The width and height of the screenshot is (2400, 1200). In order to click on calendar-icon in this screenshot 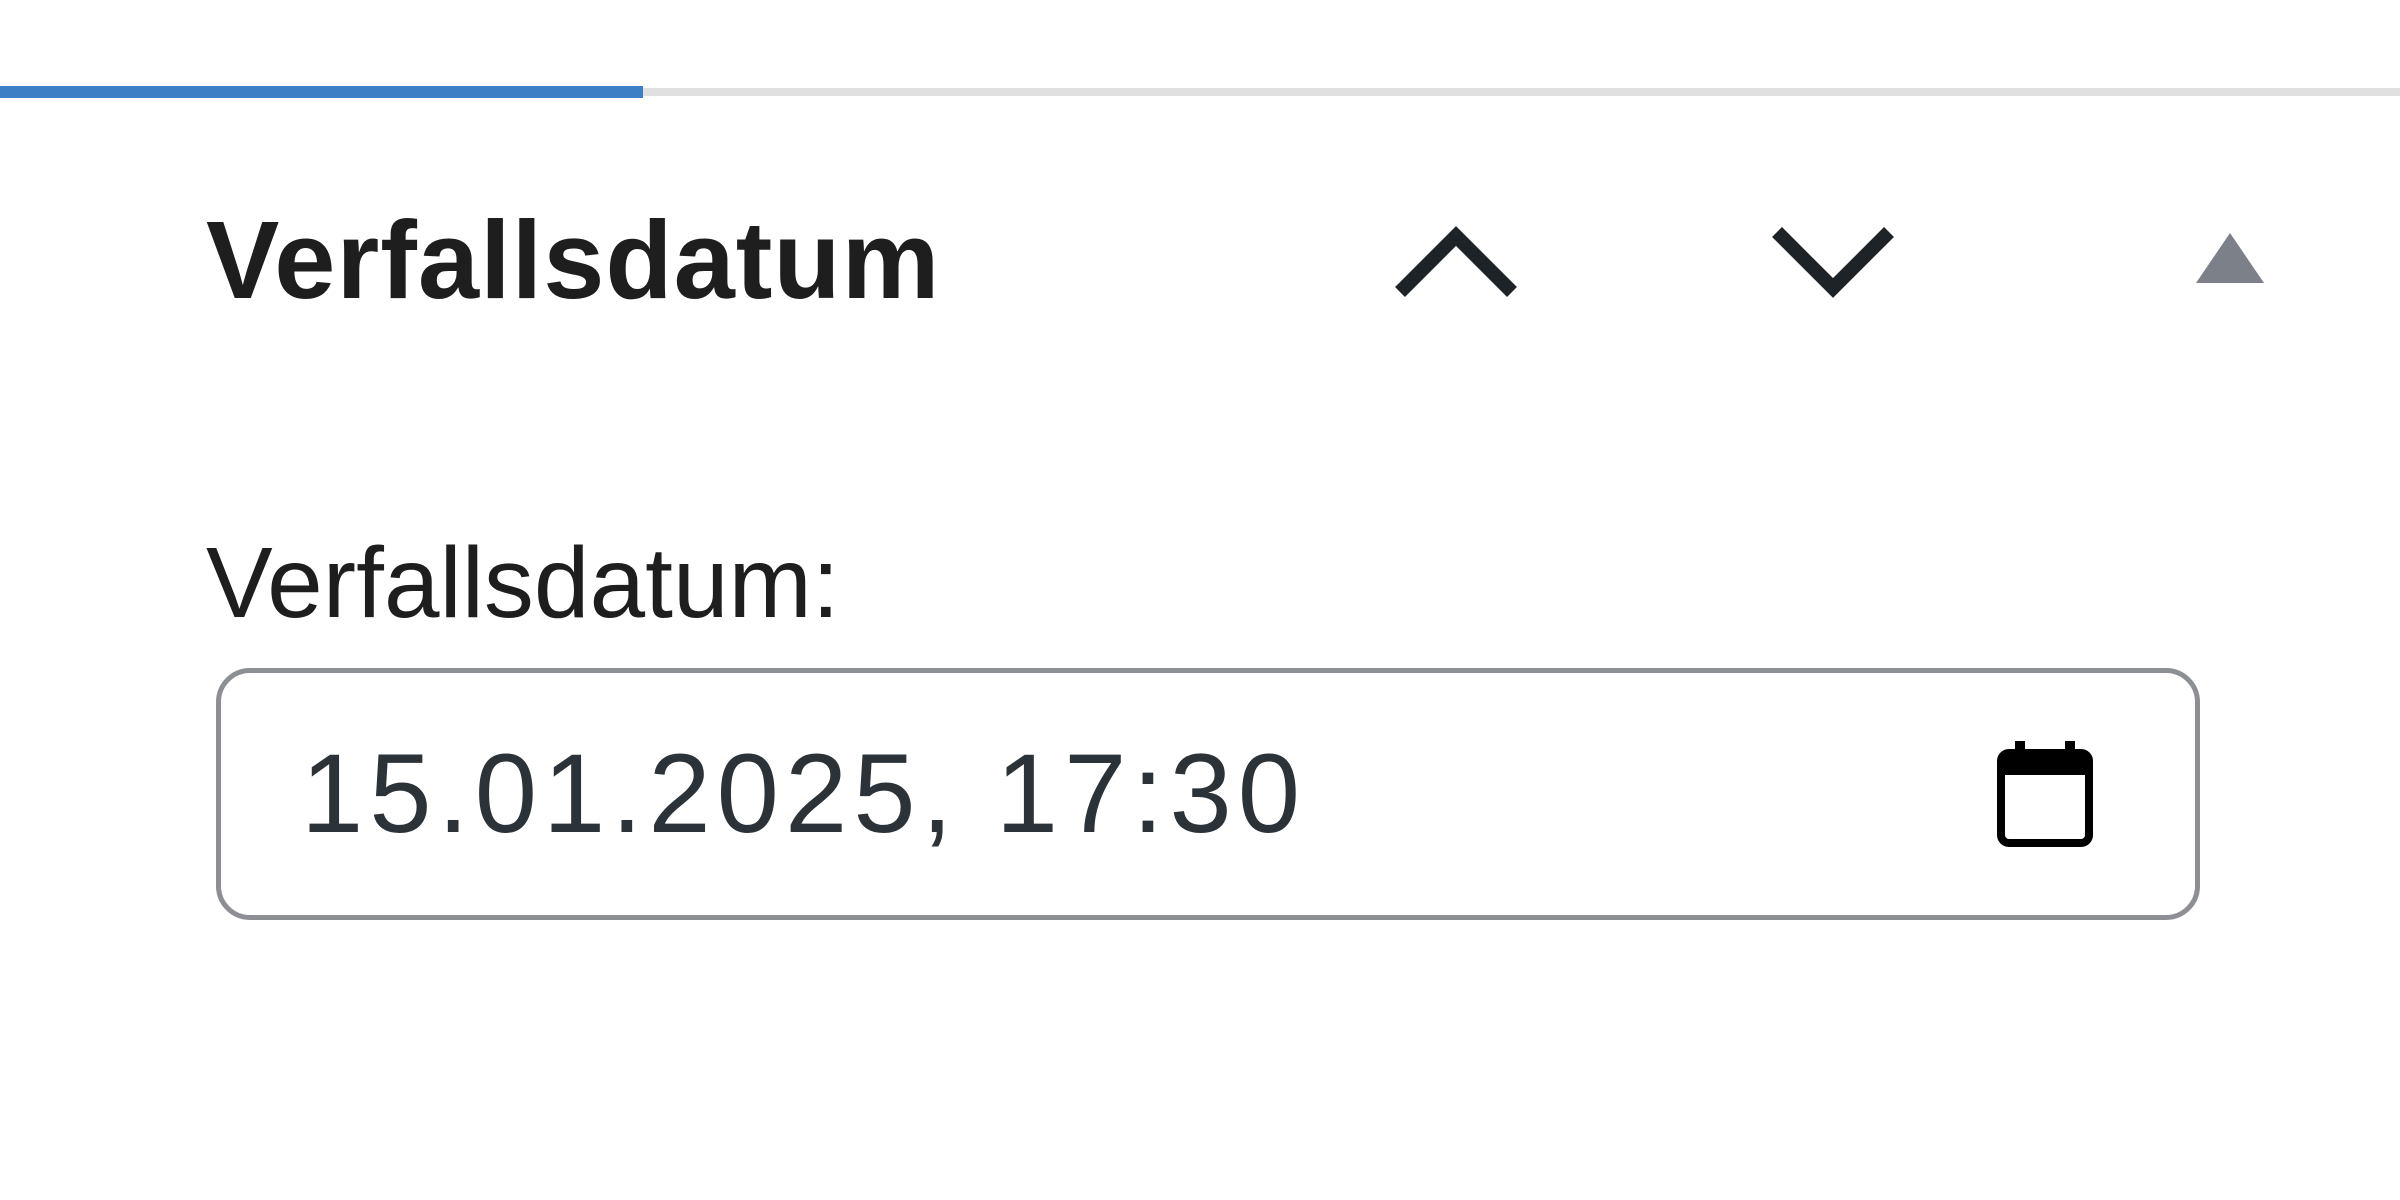, I will do `click(2045, 794)`.